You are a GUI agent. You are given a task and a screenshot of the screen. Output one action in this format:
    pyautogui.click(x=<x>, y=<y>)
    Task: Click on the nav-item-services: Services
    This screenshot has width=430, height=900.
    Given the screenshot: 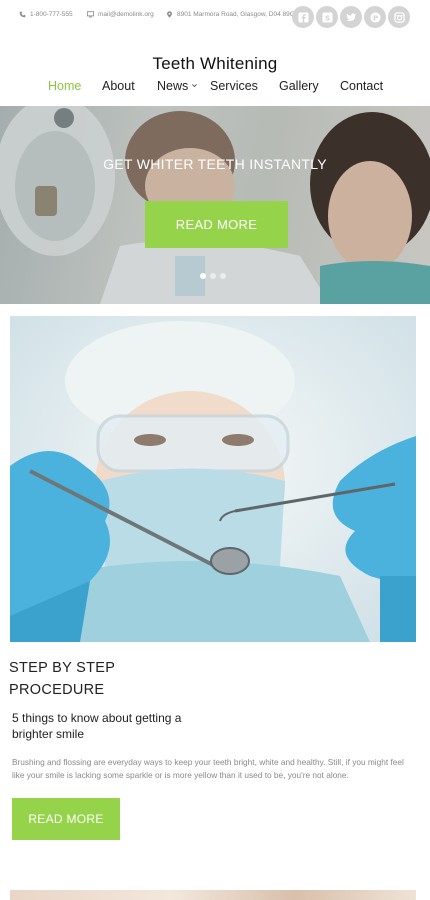 What is the action you would take?
    pyautogui.click(x=234, y=86)
    